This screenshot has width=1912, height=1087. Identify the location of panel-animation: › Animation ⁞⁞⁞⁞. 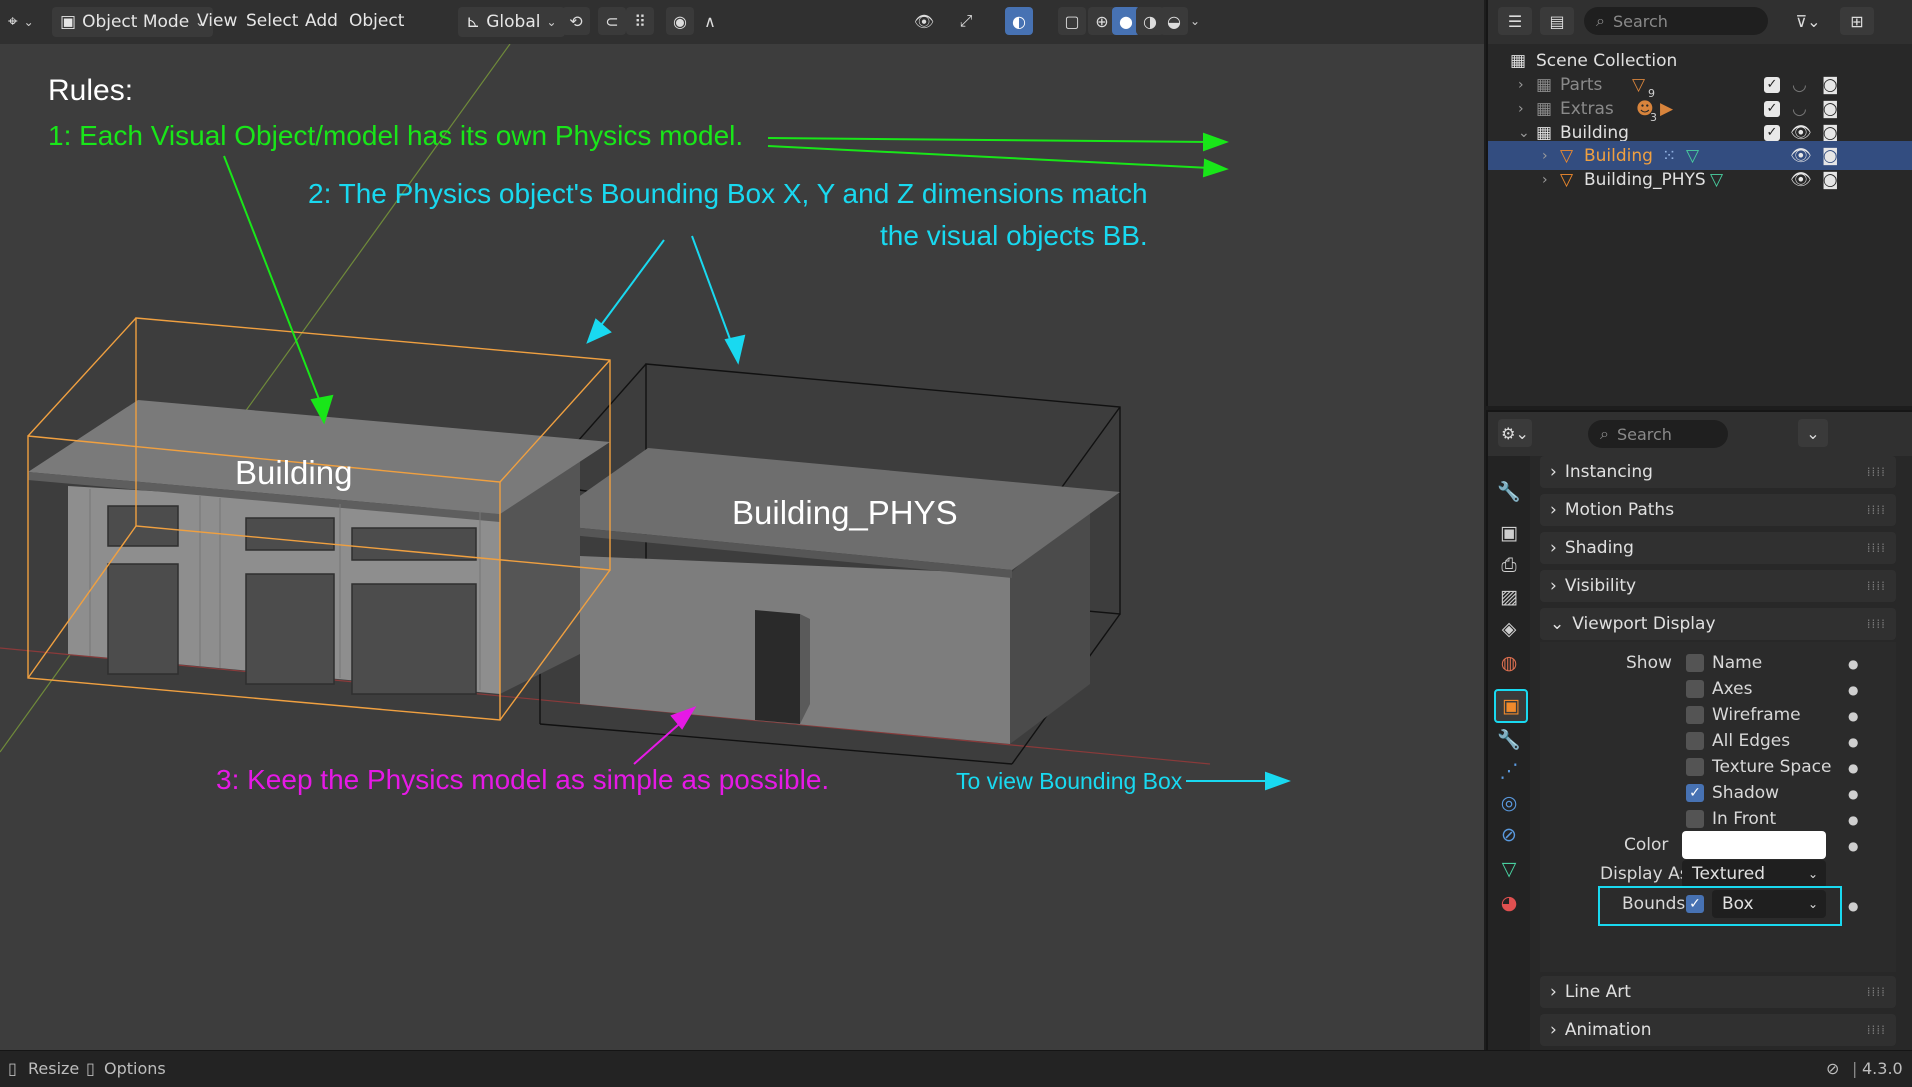
(1718, 1030).